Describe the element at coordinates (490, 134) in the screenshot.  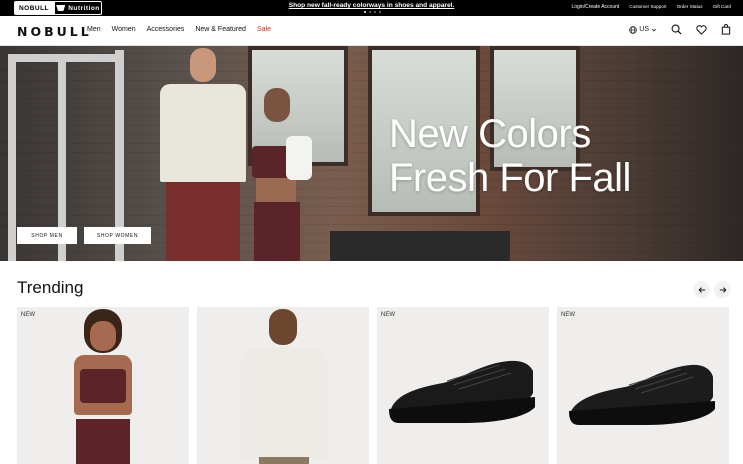
I see `hero-headline-line1: New Colors` at that location.